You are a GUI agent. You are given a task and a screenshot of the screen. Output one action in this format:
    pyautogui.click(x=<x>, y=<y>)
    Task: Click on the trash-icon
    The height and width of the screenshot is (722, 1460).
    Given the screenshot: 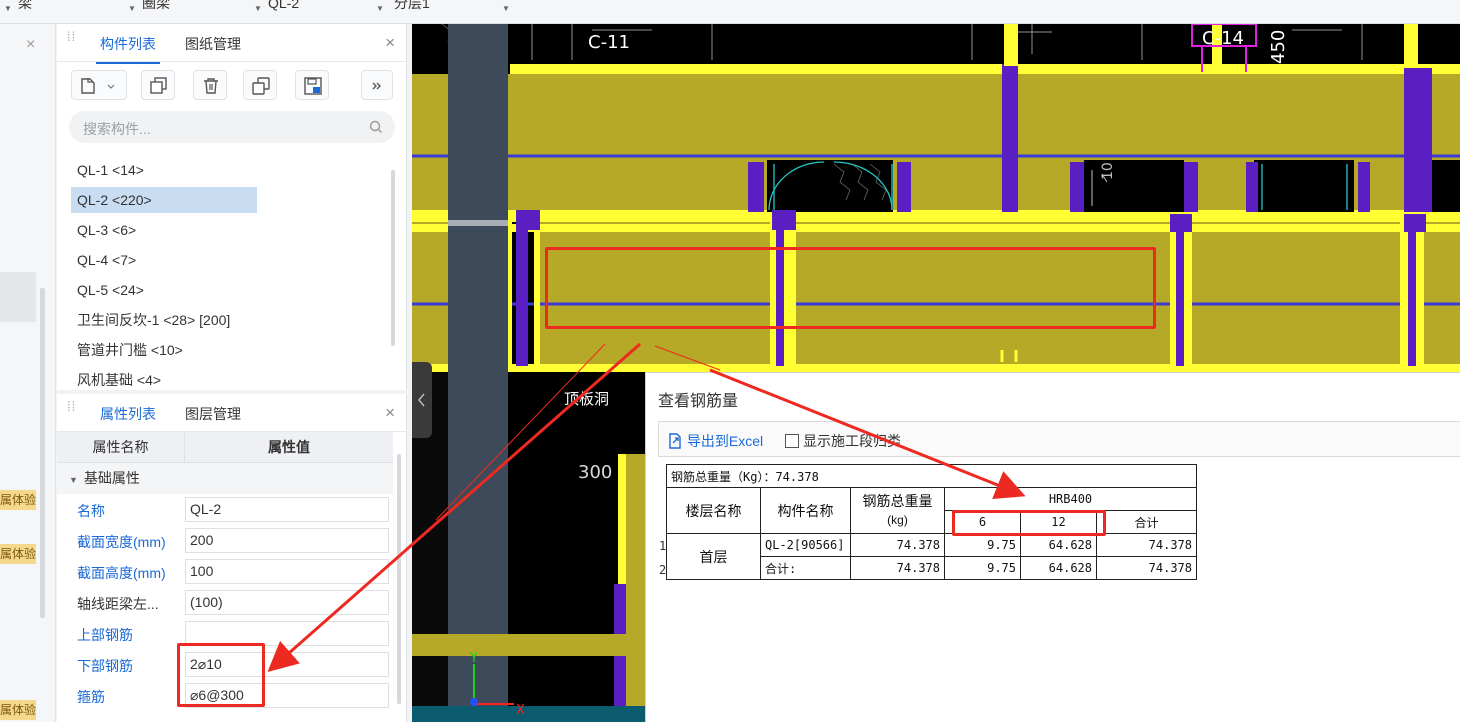 What is the action you would take?
    pyautogui.click(x=211, y=86)
    